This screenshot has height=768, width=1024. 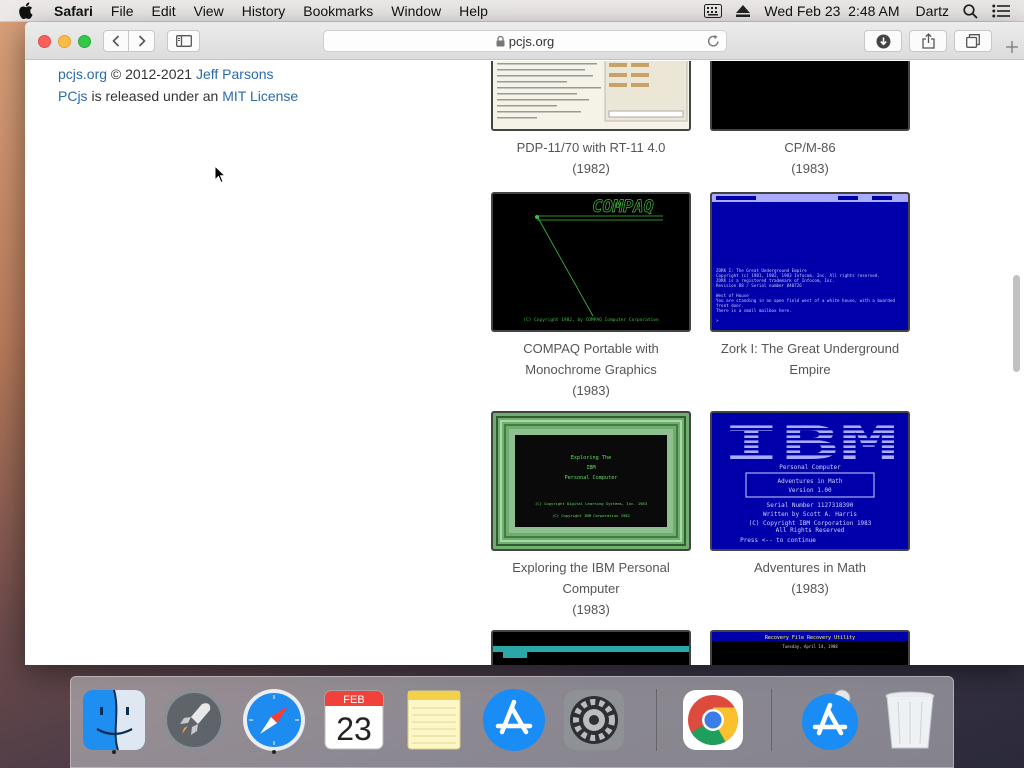 I want to click on menu-view: View, so click(x=209, y=11).